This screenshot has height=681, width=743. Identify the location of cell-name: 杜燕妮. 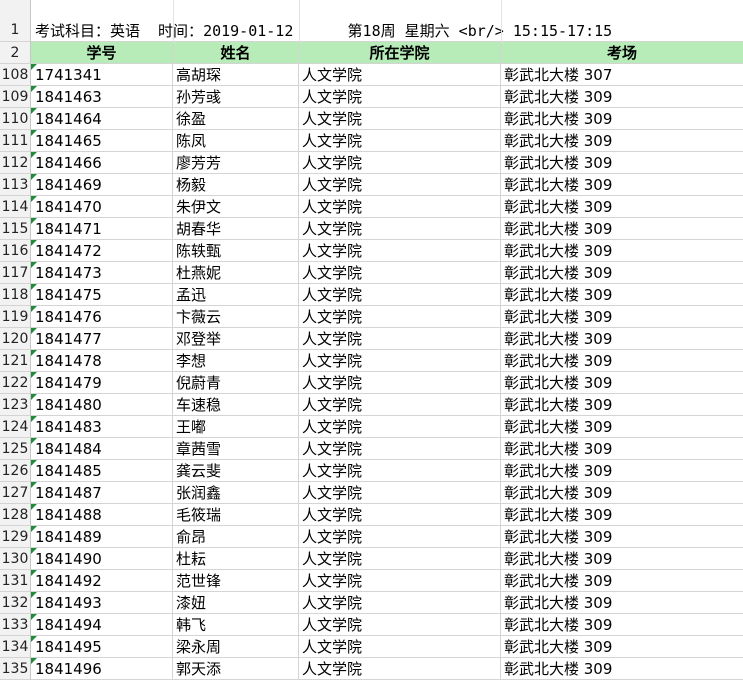
(236, 273).